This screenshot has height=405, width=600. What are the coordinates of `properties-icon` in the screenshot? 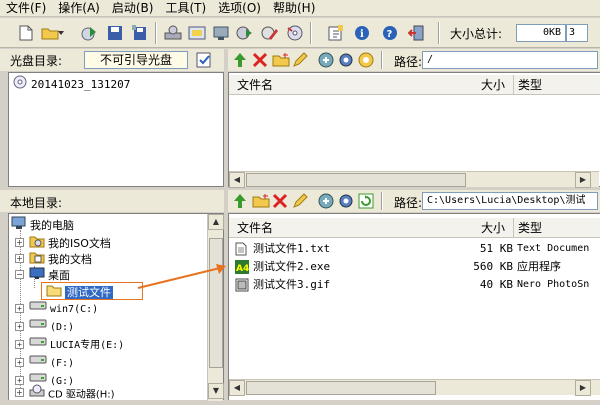 It's located at (336, 33).